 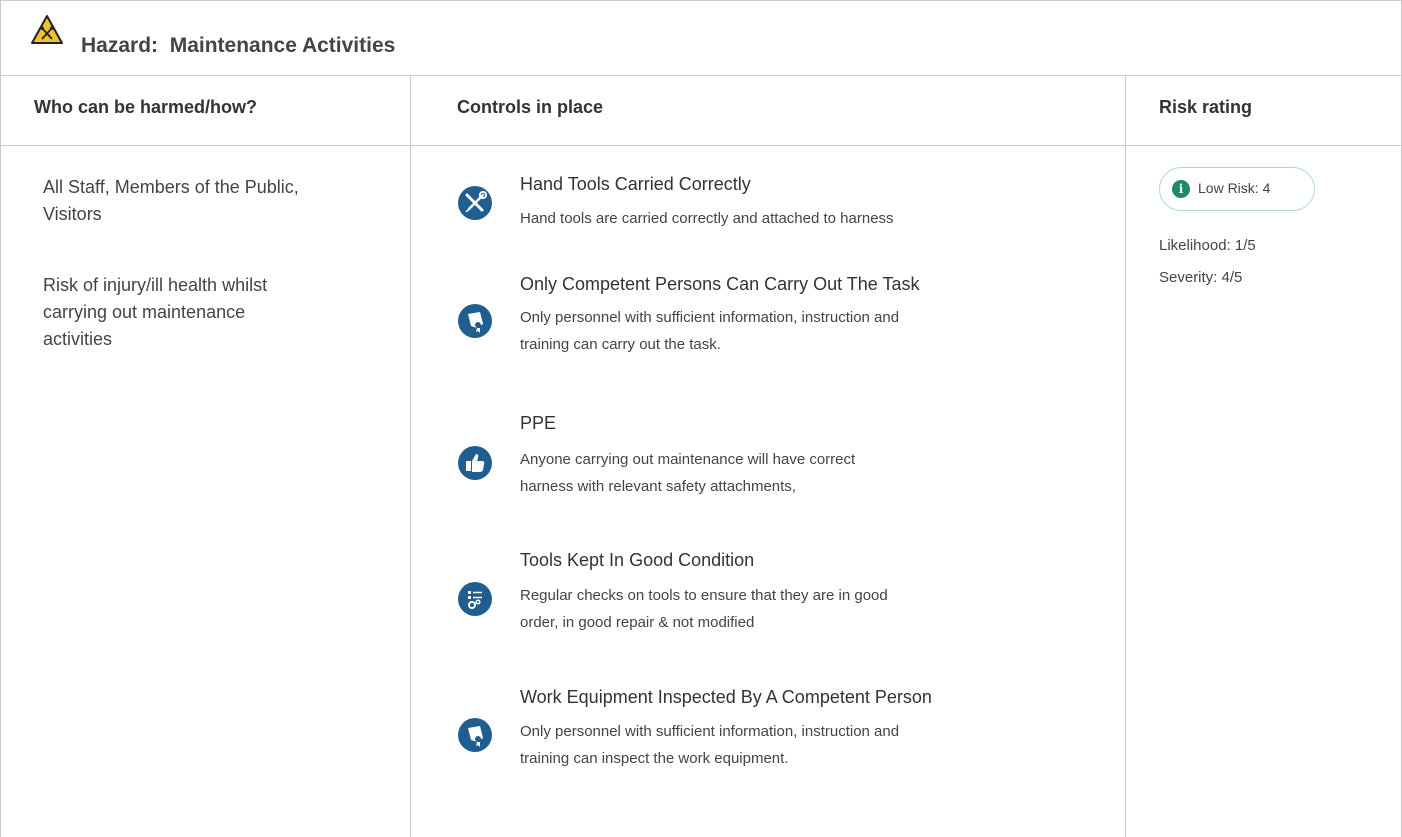 I want to click on hazard-title: Hazard: Maintenance Activities, so click(x=238, y=46).